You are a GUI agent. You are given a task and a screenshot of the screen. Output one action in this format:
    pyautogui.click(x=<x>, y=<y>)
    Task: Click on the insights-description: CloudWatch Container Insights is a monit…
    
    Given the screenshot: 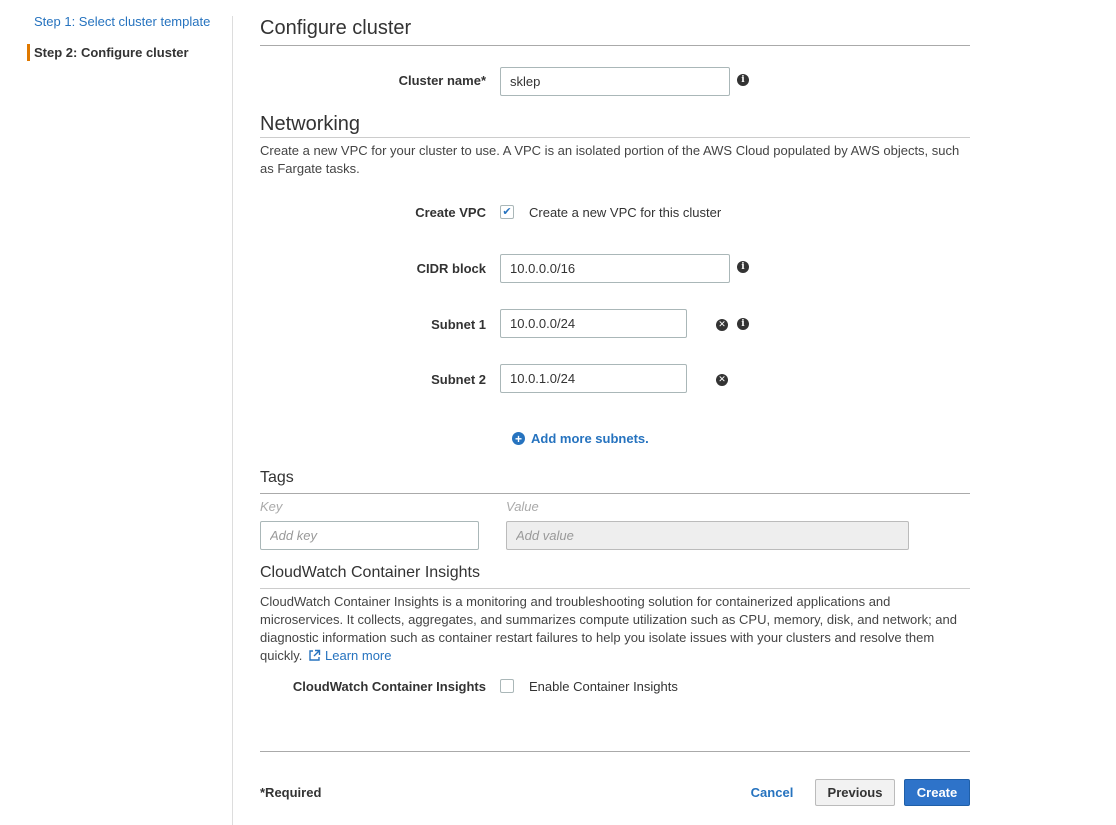 What is the action you would take?
    pyautogui.click(x=616, y=629)
    